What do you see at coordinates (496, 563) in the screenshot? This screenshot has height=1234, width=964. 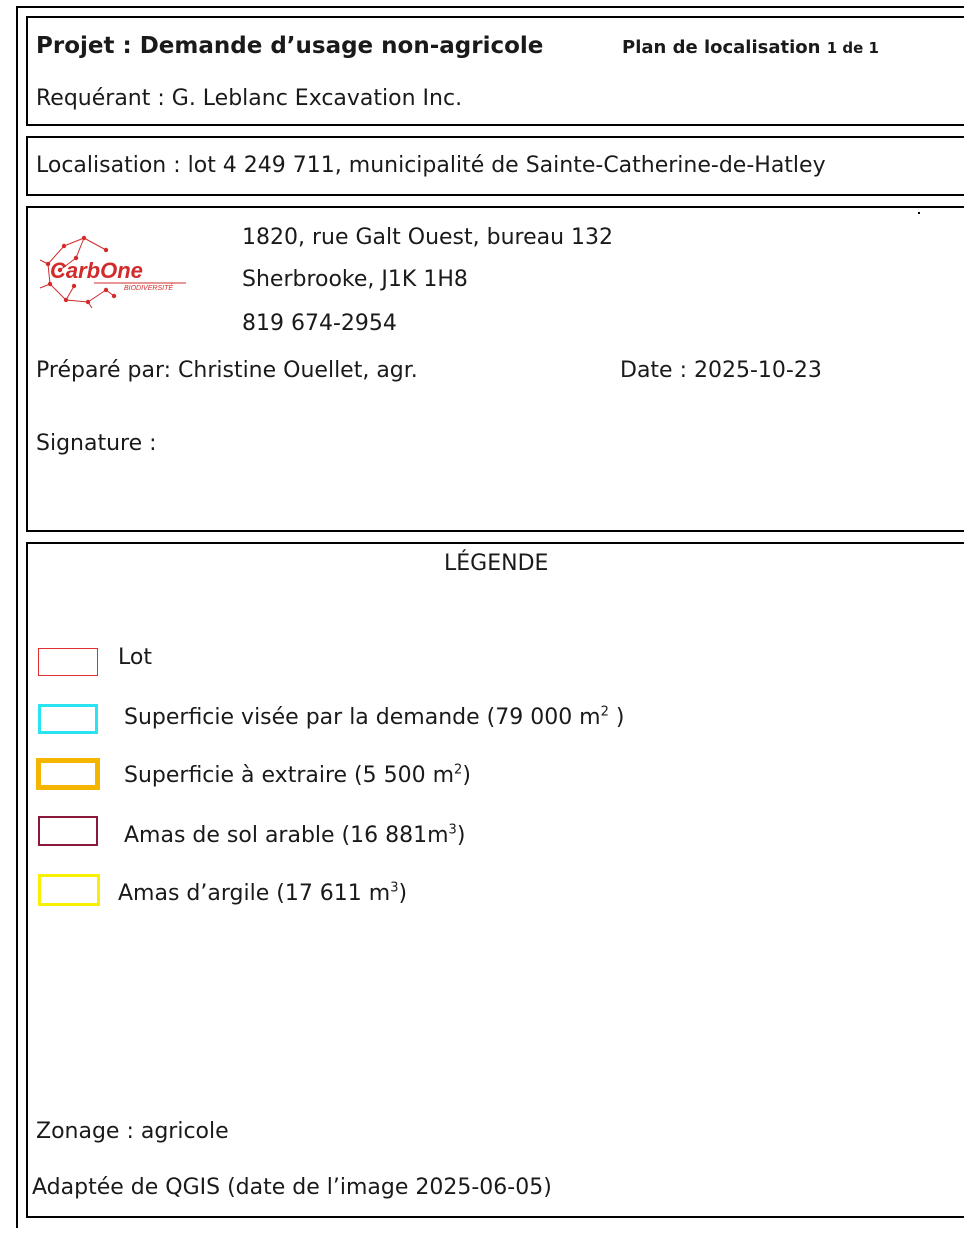 I see `legend-title: LÉGENDE` at bounding box center [496, 563].